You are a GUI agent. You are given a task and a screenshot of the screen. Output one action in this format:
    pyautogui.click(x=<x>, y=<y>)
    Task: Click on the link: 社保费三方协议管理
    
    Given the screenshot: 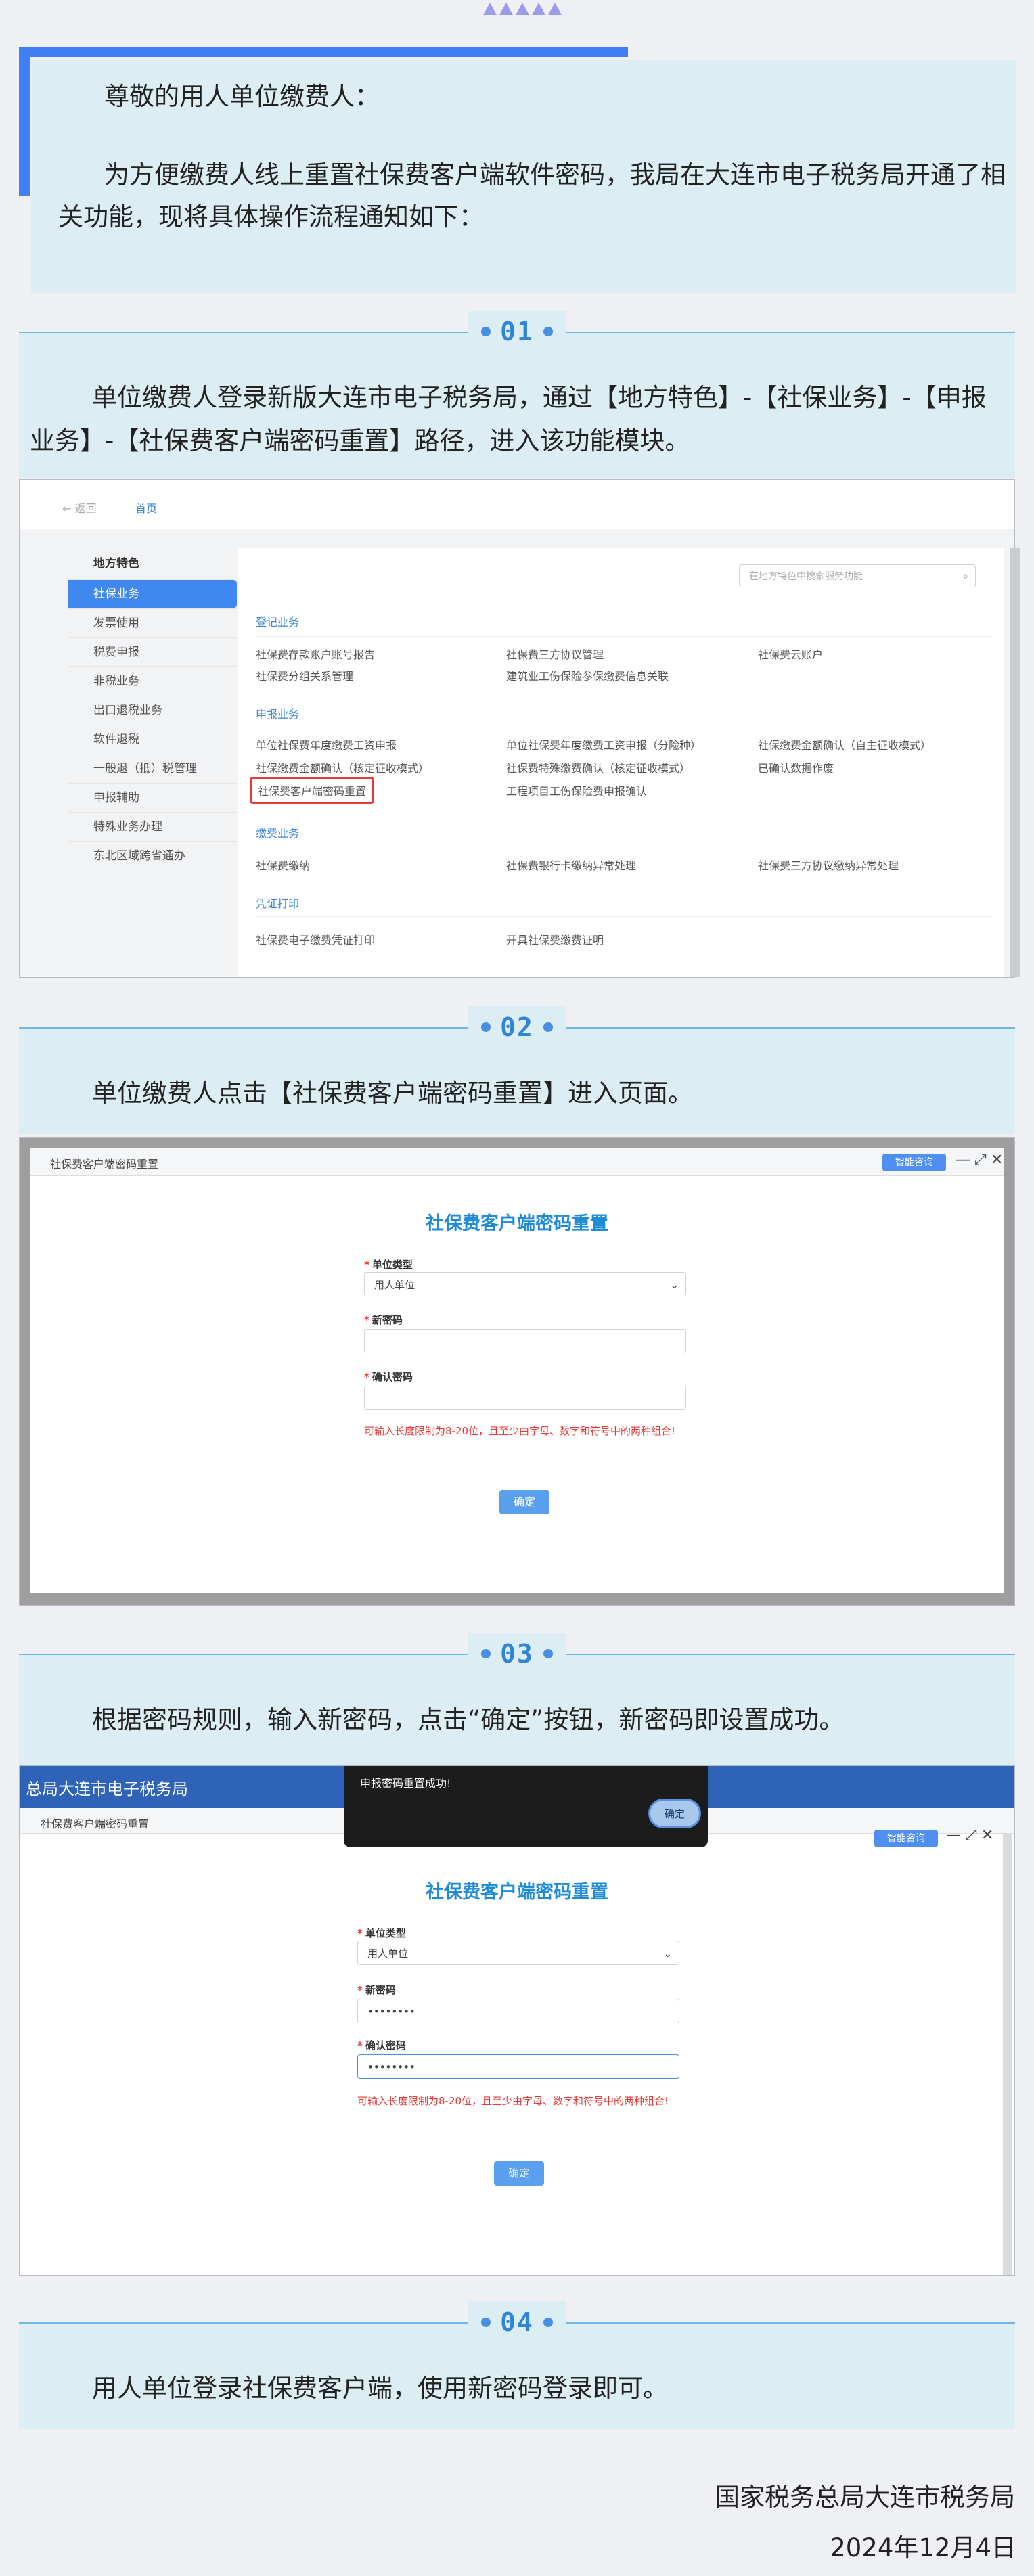 What is the action you would take?
    pyautogui.click(x=555, y=654)
    